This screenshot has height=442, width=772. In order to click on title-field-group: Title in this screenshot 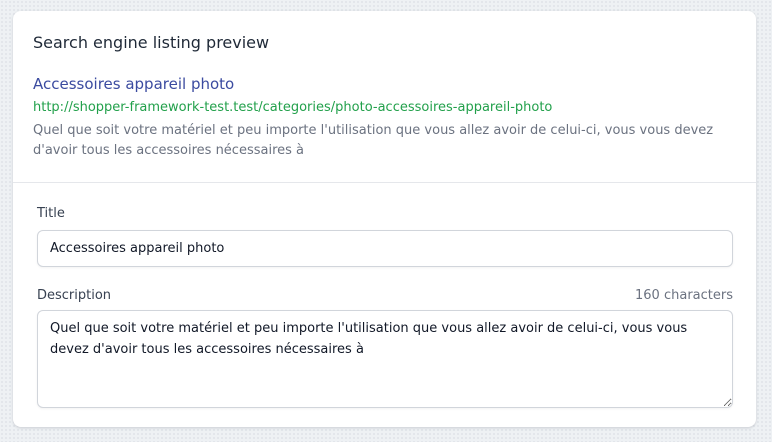, I will do `click(385, 235)`.